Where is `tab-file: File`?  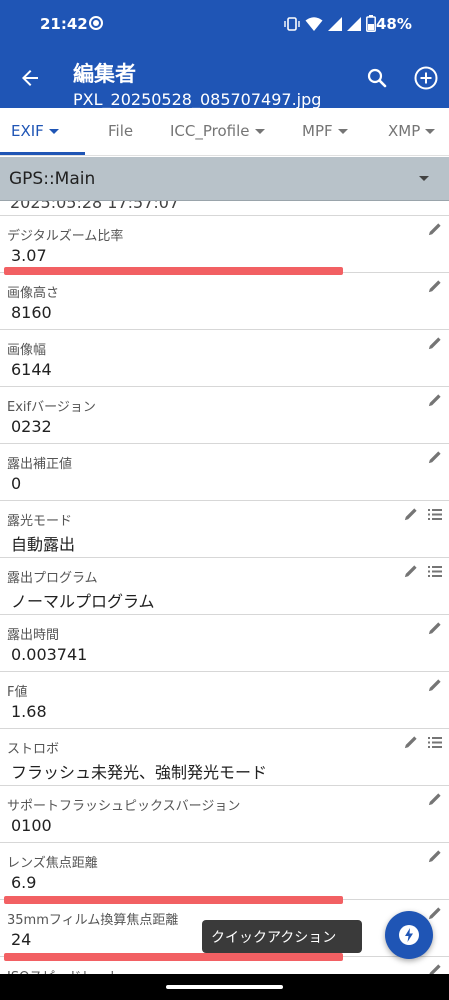 tab-file: File is located at coordinates (120, 131).